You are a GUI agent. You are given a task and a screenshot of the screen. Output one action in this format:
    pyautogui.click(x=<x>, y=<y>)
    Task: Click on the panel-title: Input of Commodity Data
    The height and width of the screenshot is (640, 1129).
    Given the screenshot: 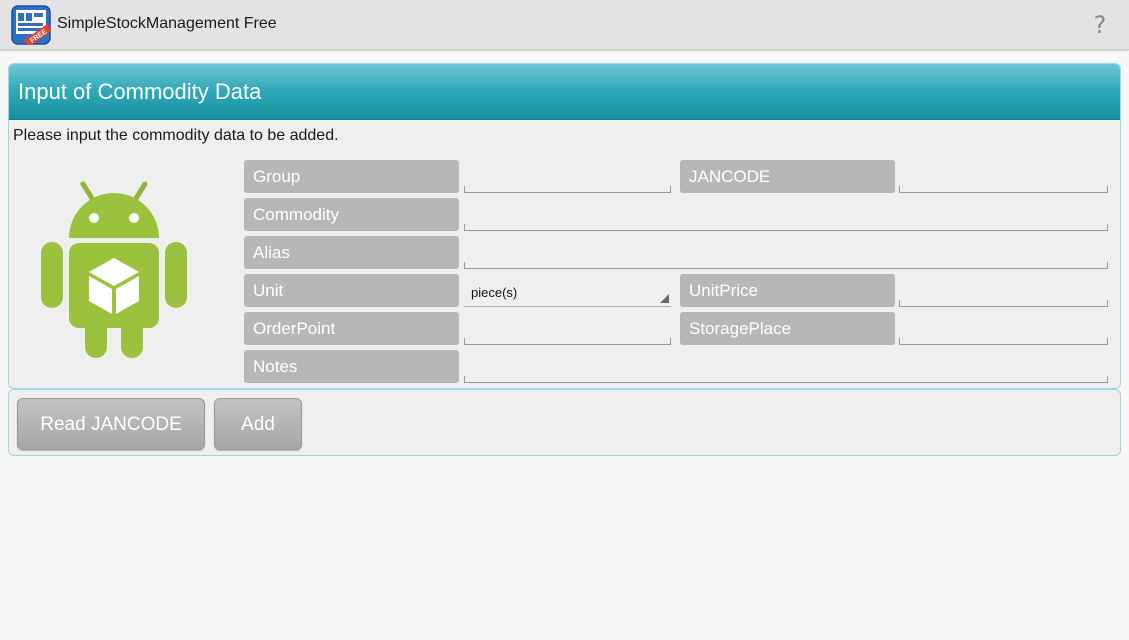 What is the action you would take?
    pyautogui.click(x=140, y=91)
    